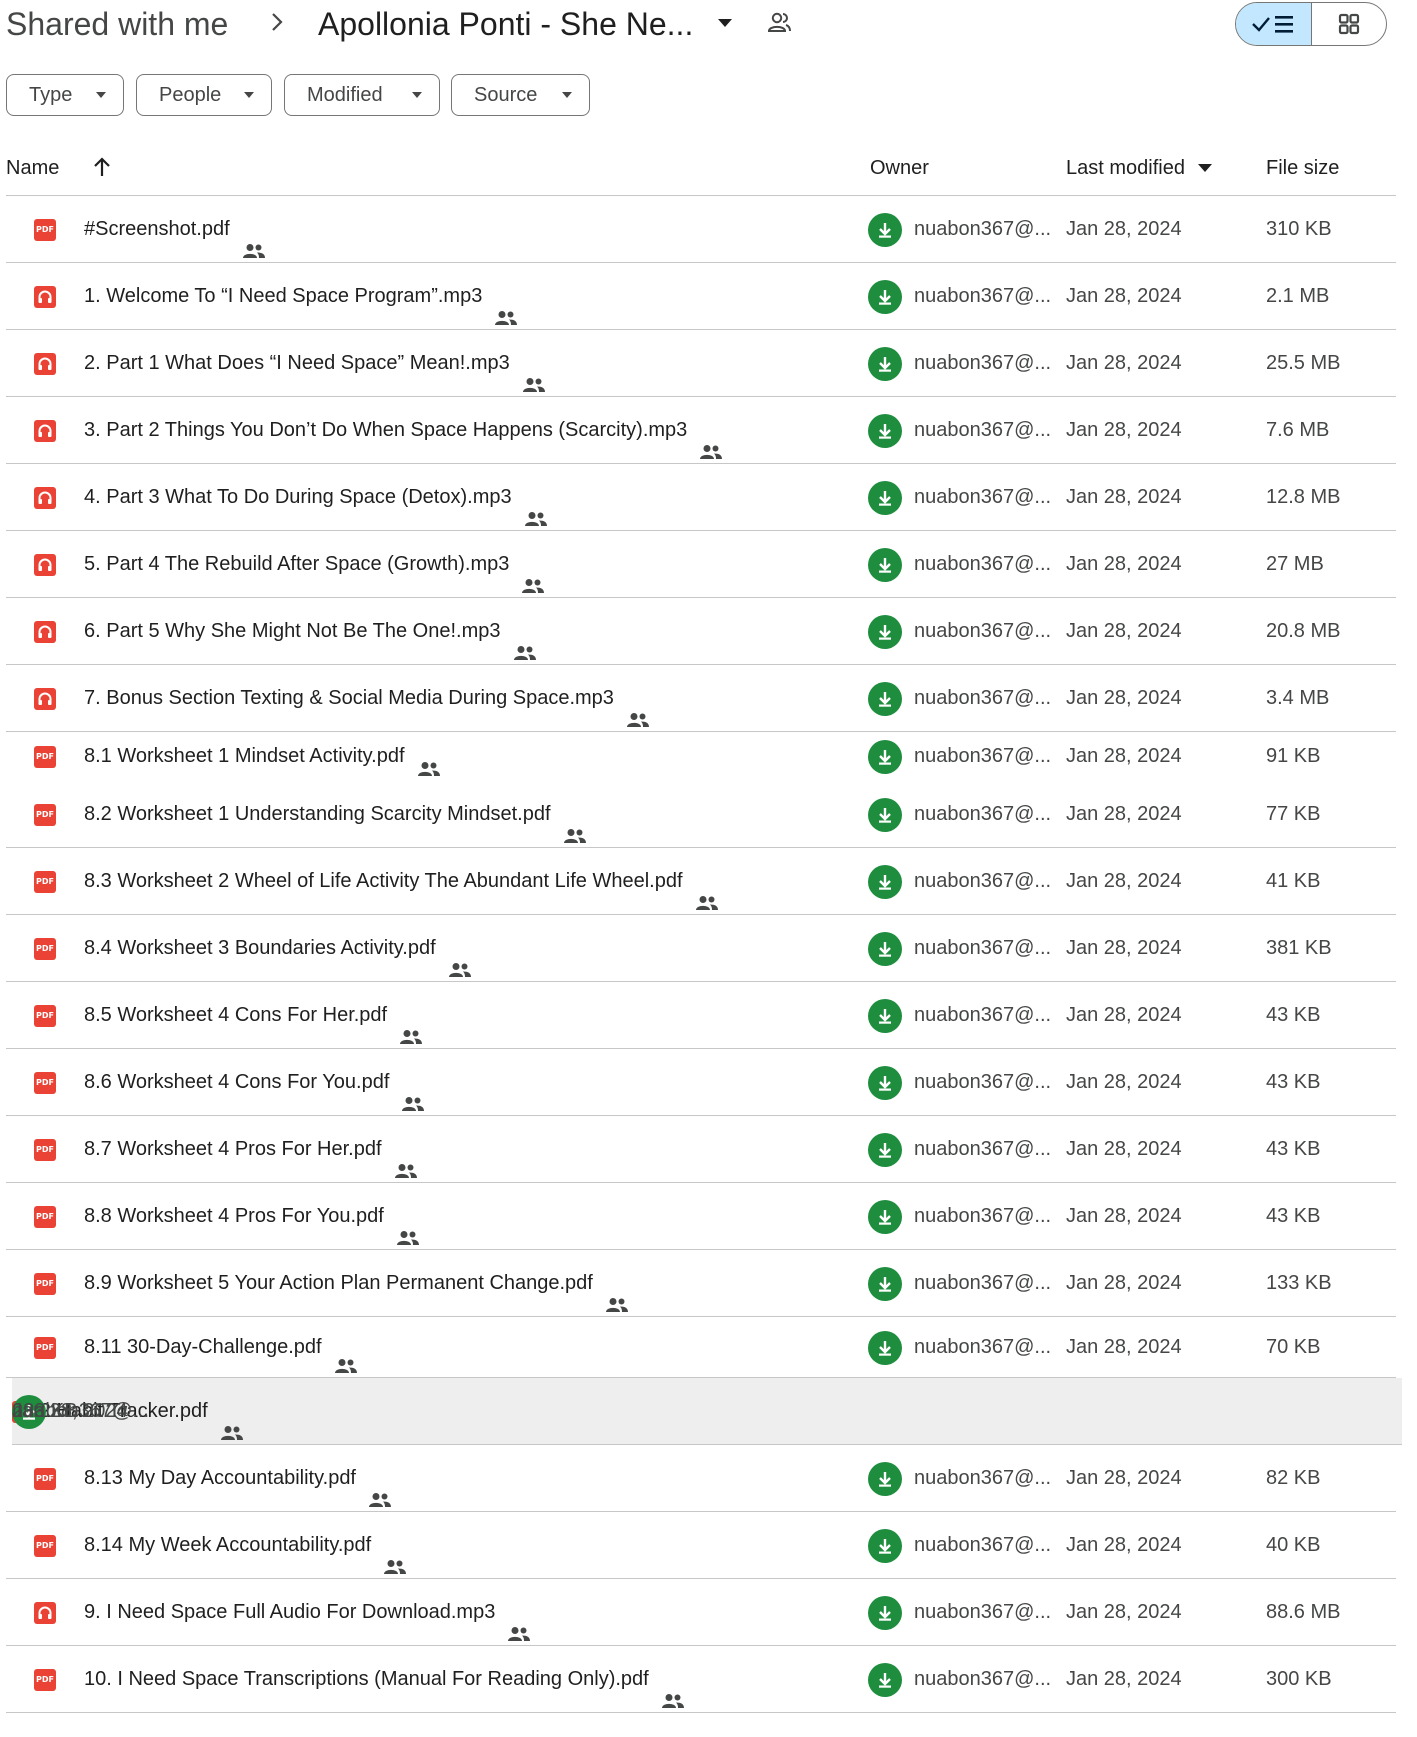 Image resolution: width=1417 pixels, height=1737 pixels. What do you see at coordinates (1303, 363) in the screenshot?
I see `file-size: 25.5 MB` at bounding box center [1303, 363].